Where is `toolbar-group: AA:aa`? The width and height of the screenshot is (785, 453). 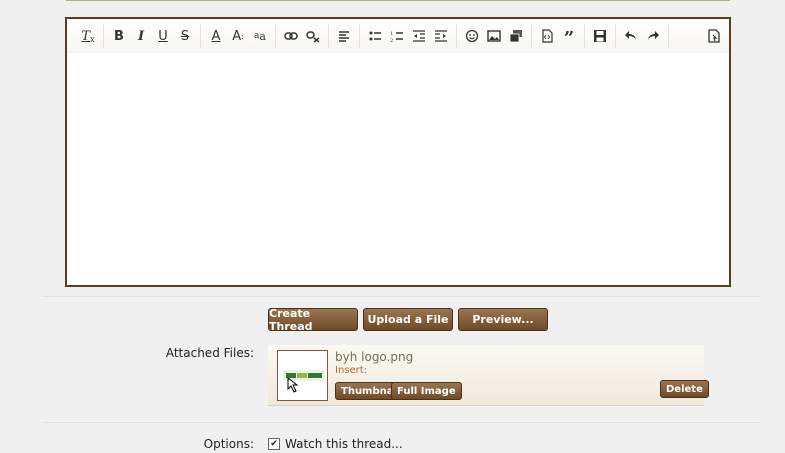
toolbar-group: AA:aa is located at coordinates (238, 36).